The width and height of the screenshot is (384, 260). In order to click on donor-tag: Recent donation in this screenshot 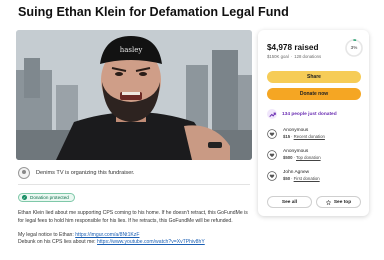, I will do `click(309, 136)`.